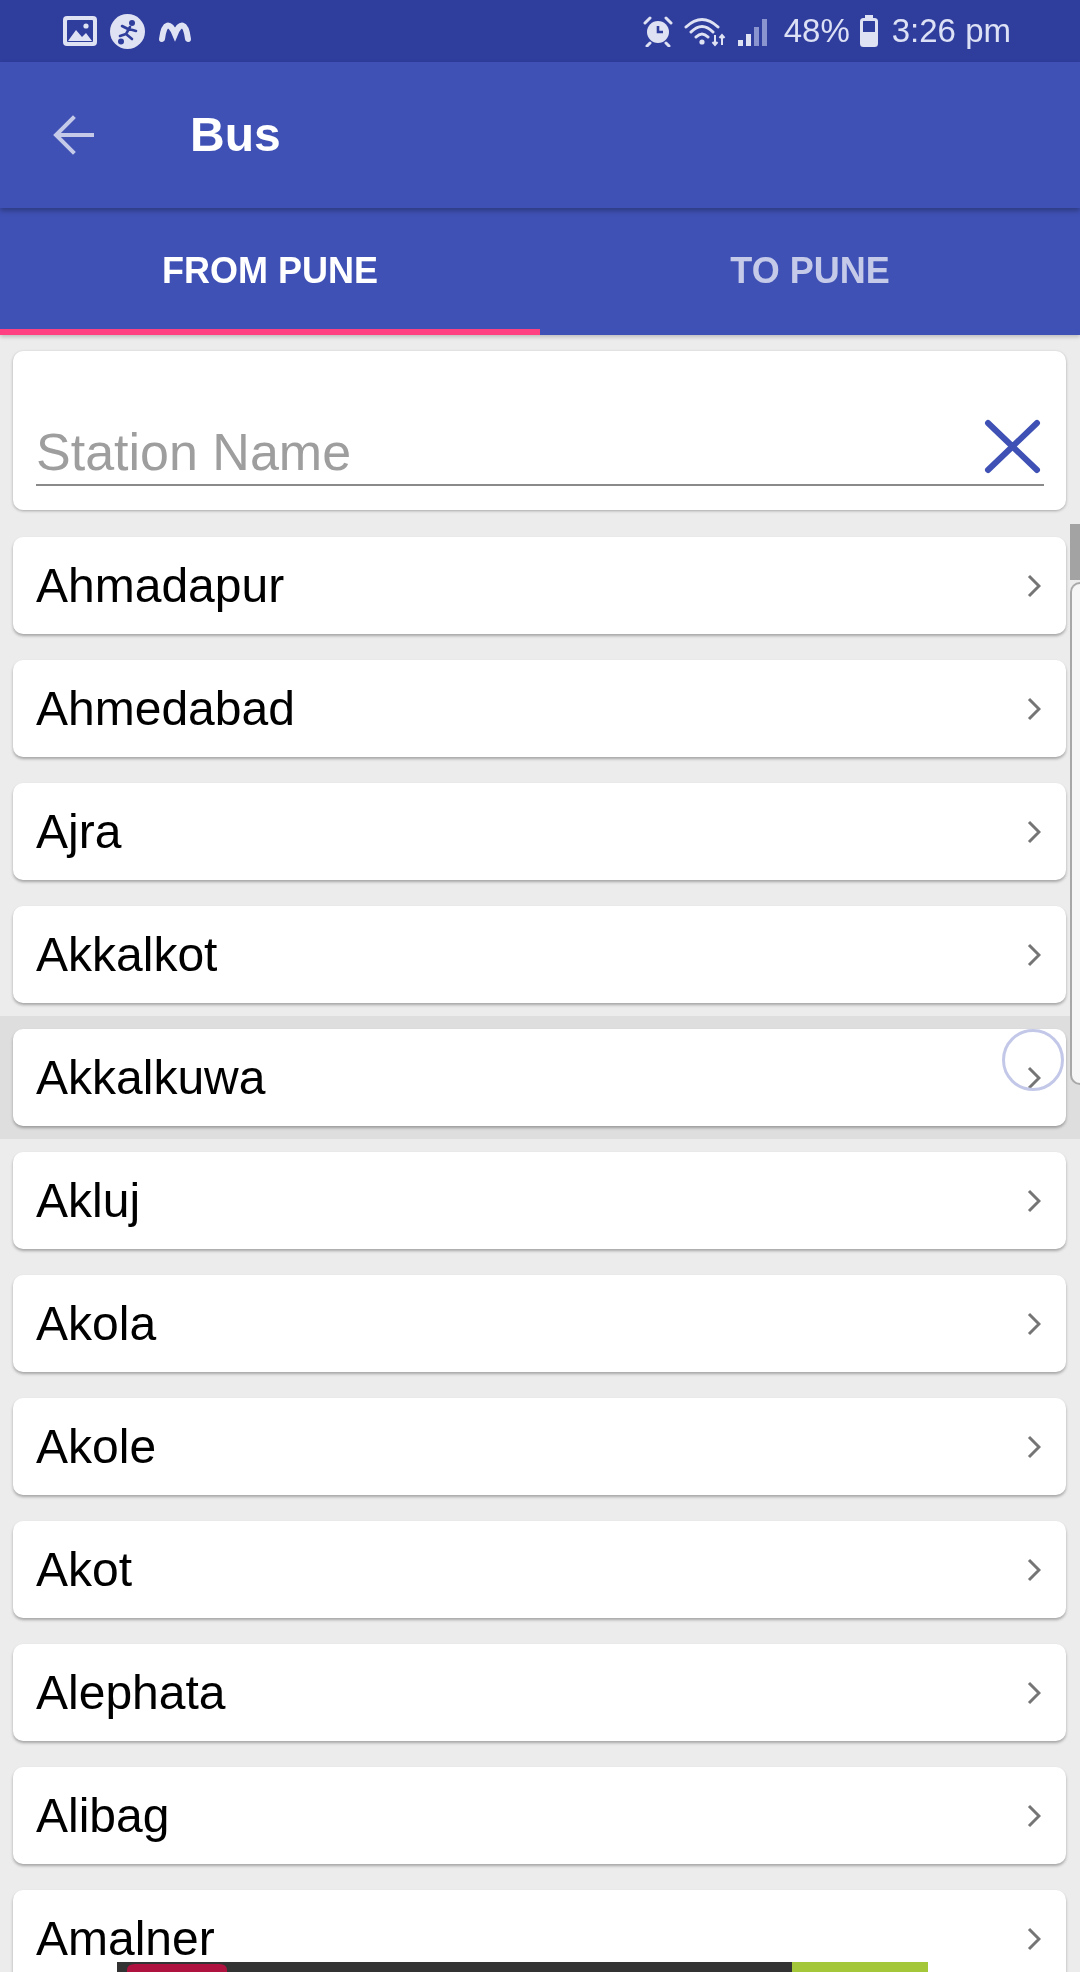 This screenshot has width=1080, height=1972. Describe the element at coordinates (539, 1815) in the screenshot. I see `station-item: Alibag` at that location.